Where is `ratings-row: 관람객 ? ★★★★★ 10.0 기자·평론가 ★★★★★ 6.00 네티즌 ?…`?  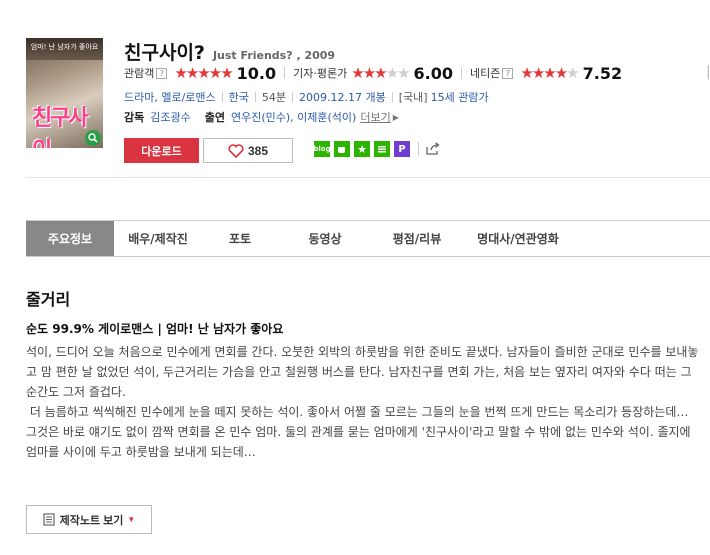
ratings-row: 관람객 ? ★★★★★ 10.0 기자·평론가 ★★★★★ 6.00 네티즌 ?… is located at coordinates (373, 73).